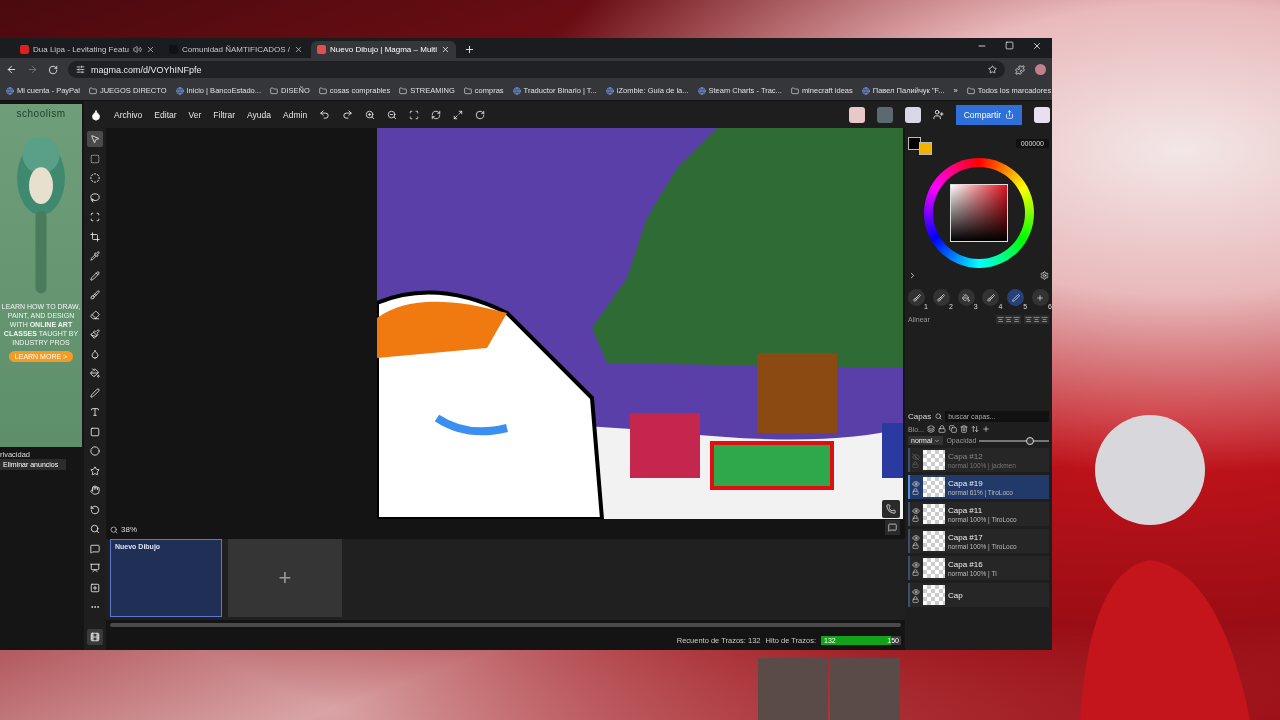 This screenshot has height=720, width=1280. Describe the element at coordinates (963, 429) in the screenshot. I see `delete-icon` at that location.